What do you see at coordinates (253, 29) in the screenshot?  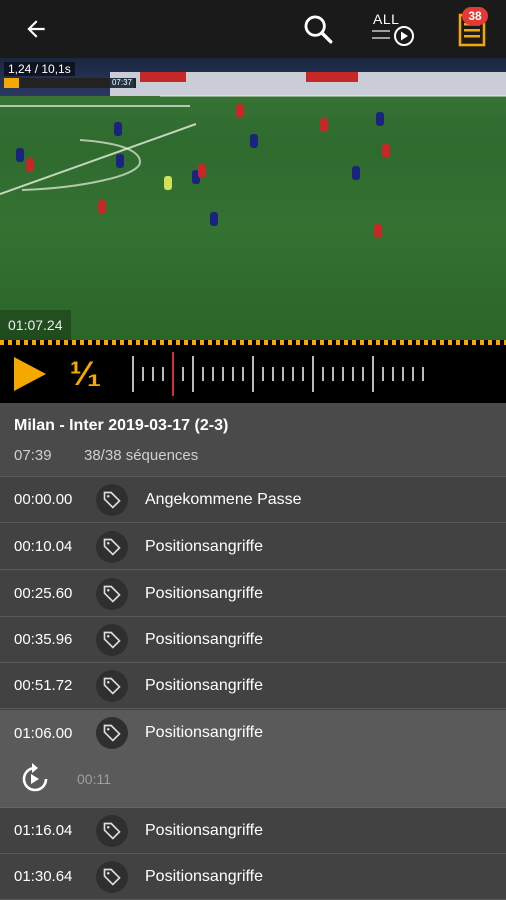 I see `top-bar: ALL 38` at bounding box center [253, 29].